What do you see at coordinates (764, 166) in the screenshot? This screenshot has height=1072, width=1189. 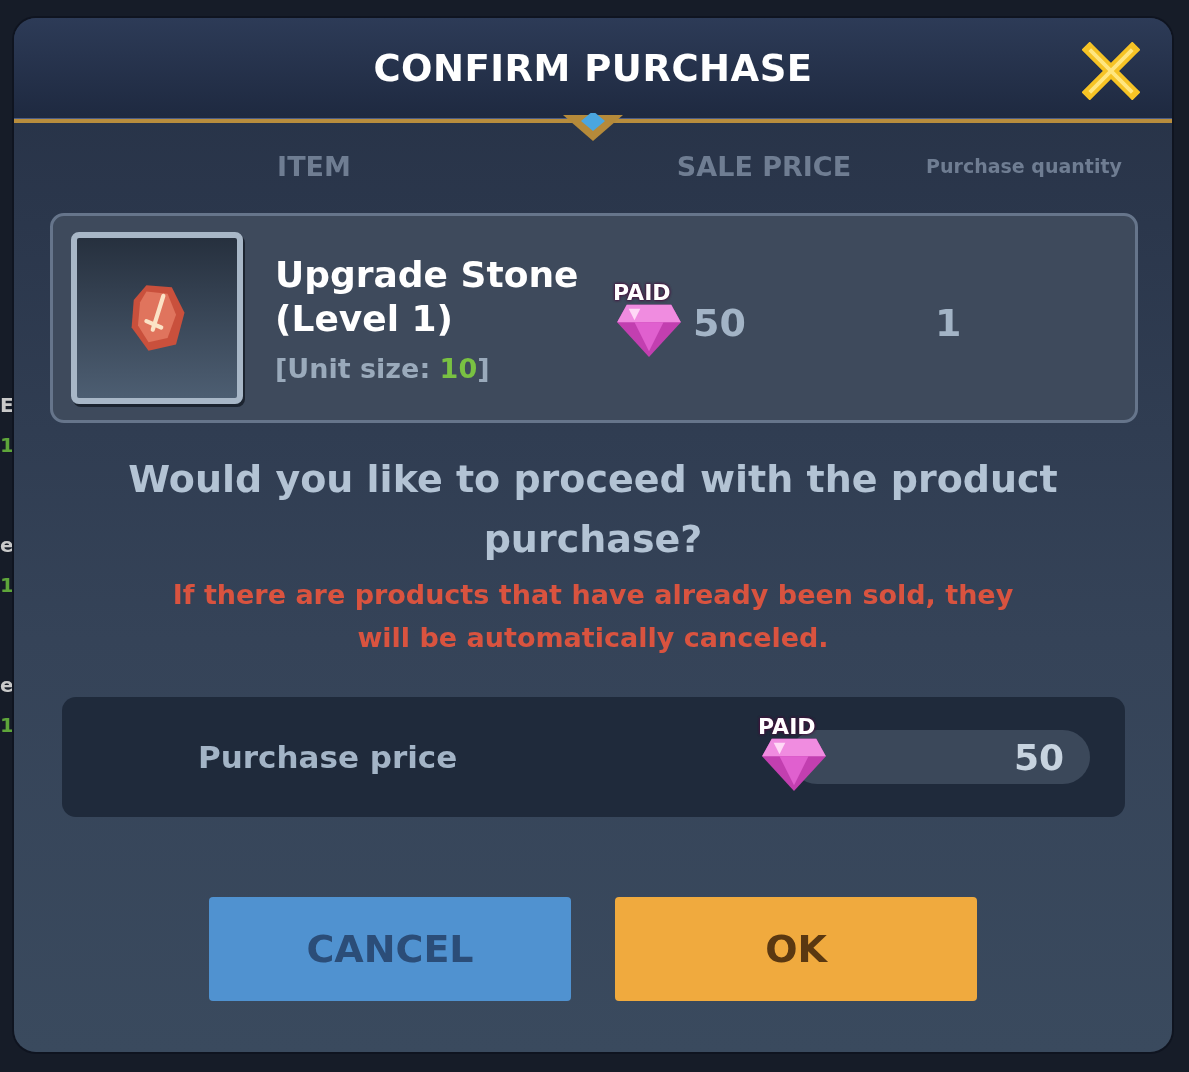 I see `column-header: SALE PRICE` at bounding box center [764, 166].